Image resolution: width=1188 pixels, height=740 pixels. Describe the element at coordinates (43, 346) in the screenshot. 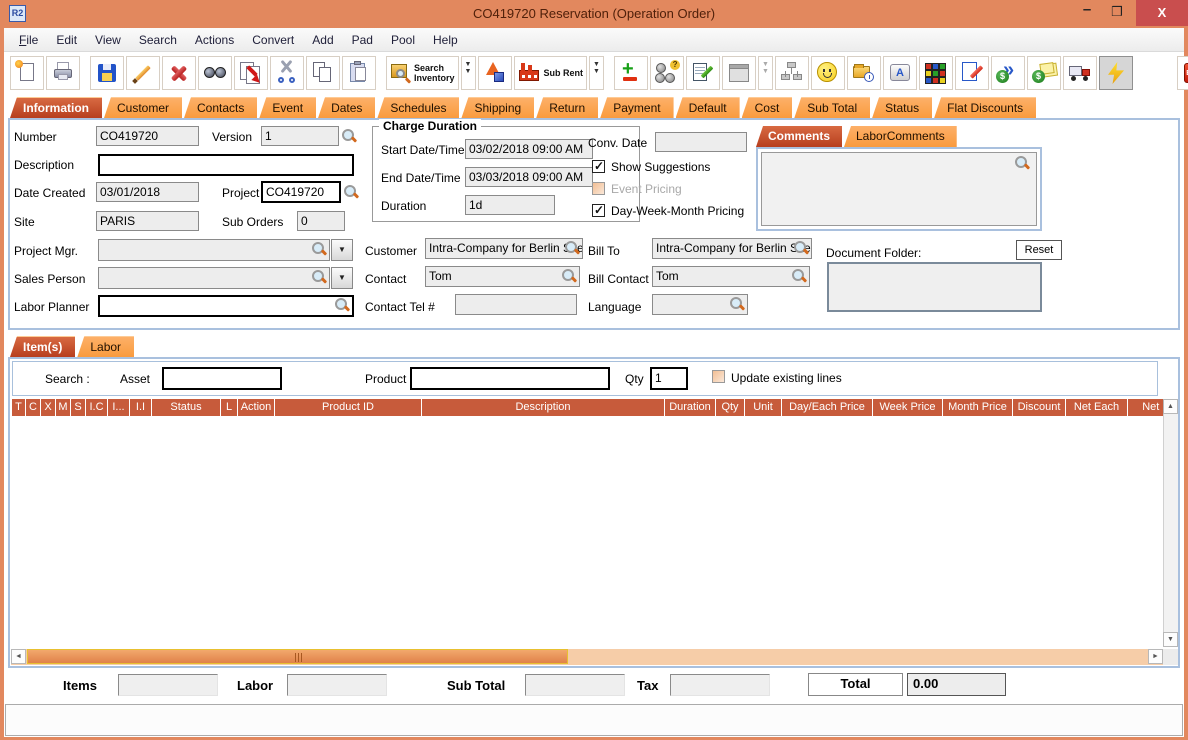

I see `tab-items: Item(s)` at that location.